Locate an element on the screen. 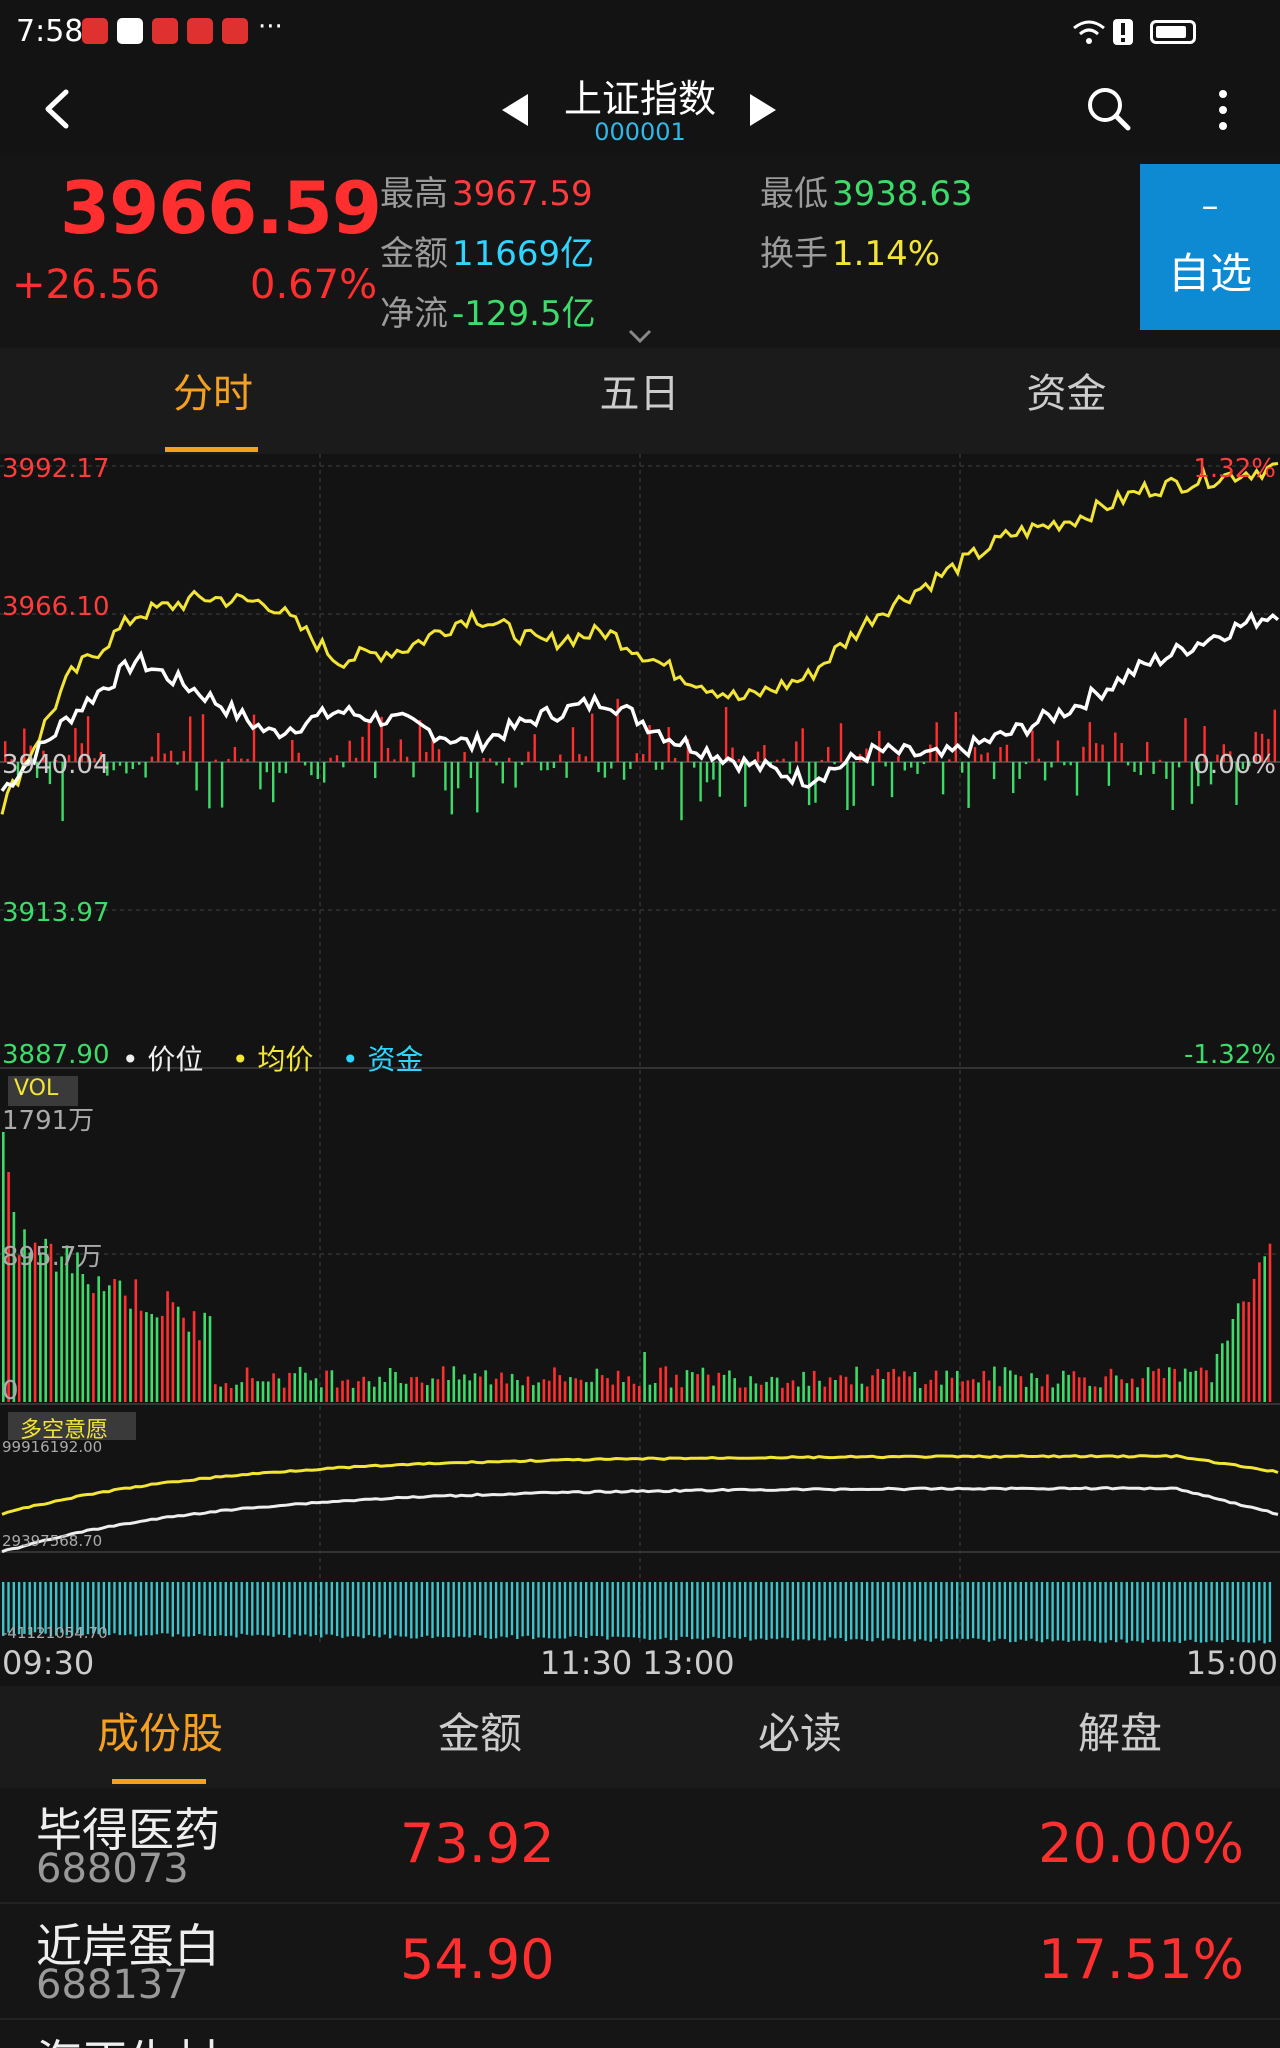 The width and height of the screenshot is (1280, 2048). back-button is located at coordinates (61, 109).